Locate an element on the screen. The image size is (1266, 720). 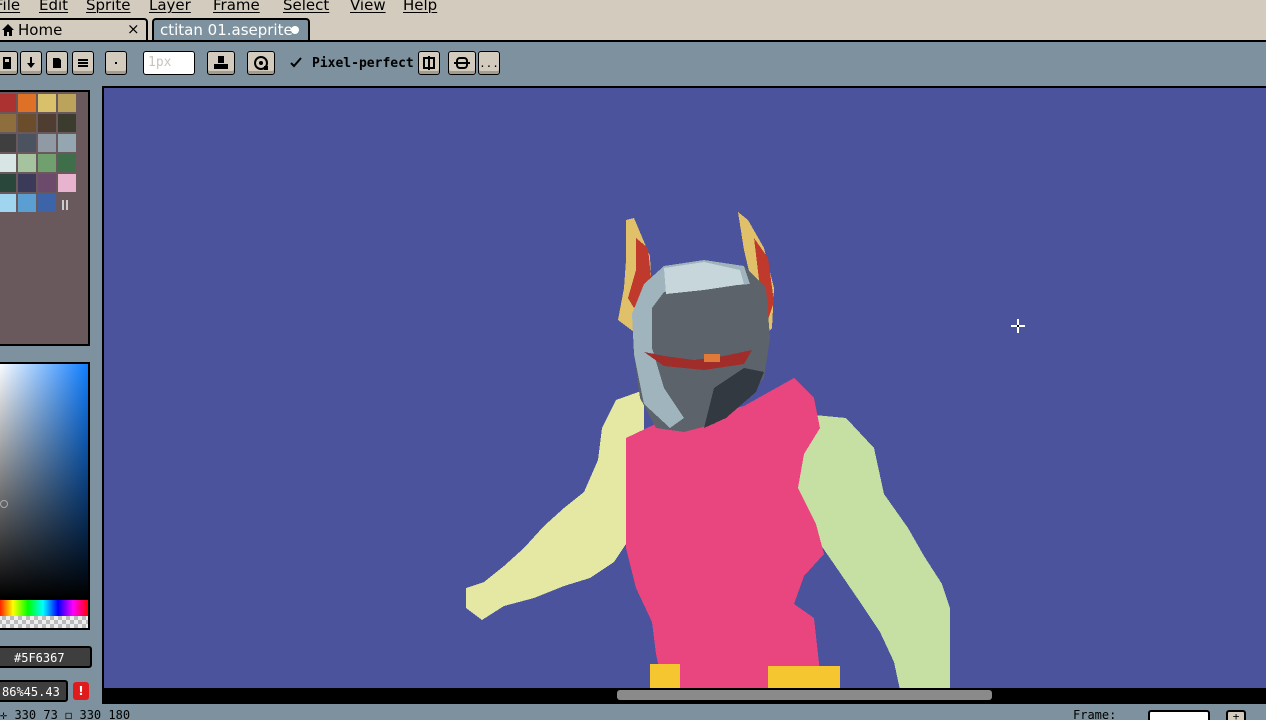
warning-icon: ! is located at coordinates (81, 691).